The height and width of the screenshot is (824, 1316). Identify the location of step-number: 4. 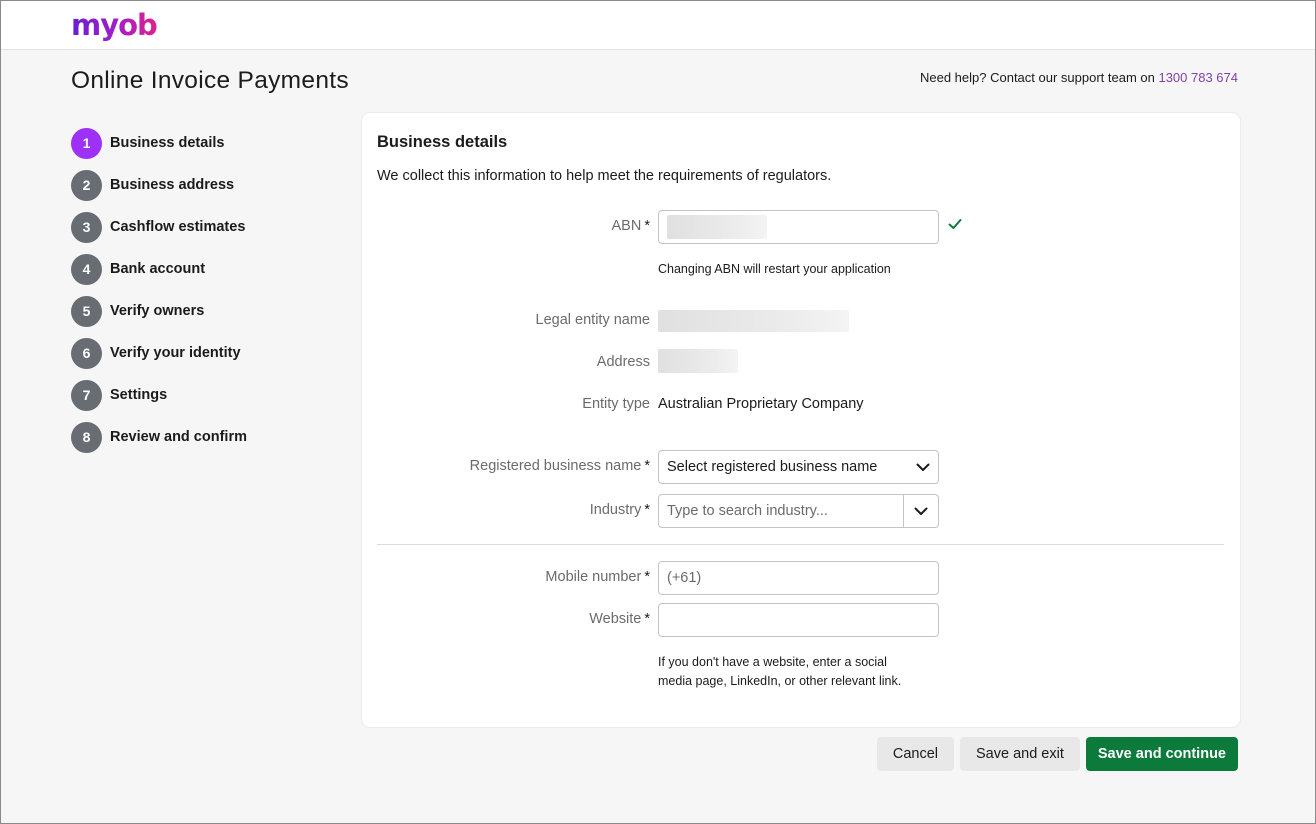
(86, 269).